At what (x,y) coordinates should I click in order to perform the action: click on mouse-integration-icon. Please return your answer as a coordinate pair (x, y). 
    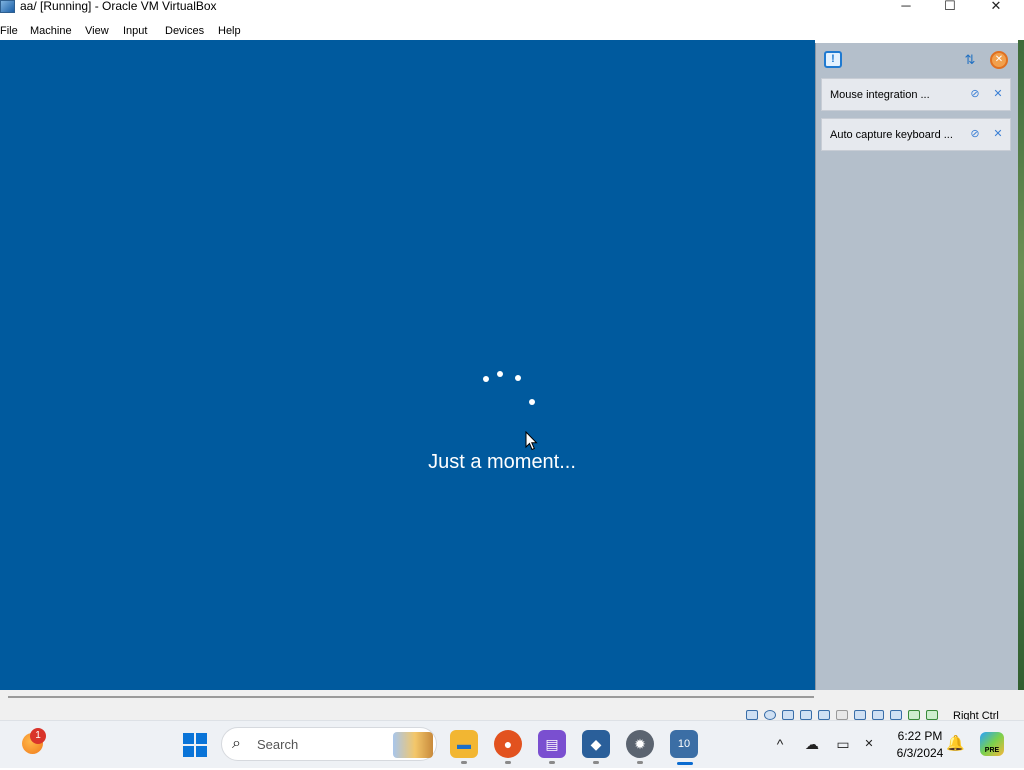
    Looking at the image, I should click on (914, 715).